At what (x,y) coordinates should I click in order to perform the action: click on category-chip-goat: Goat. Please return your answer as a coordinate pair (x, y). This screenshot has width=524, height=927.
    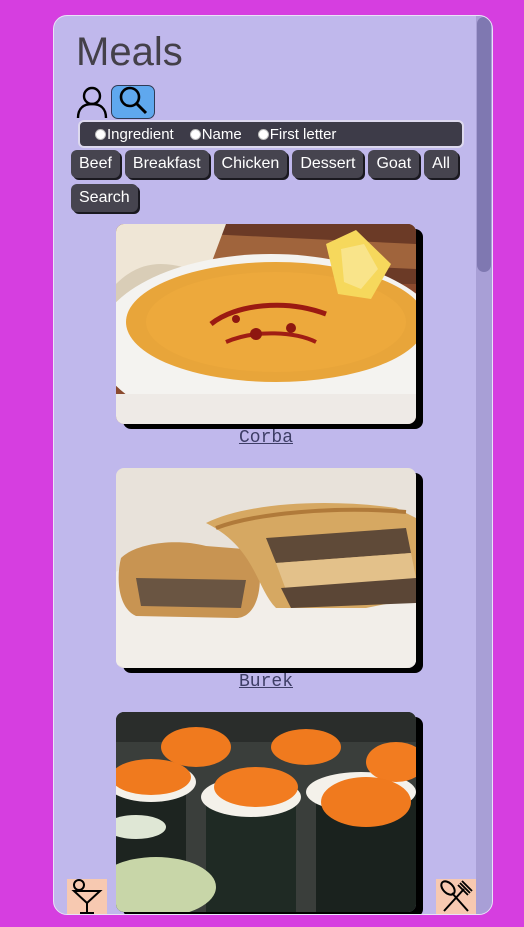
    Looking at the image, I should click on (394, 164).